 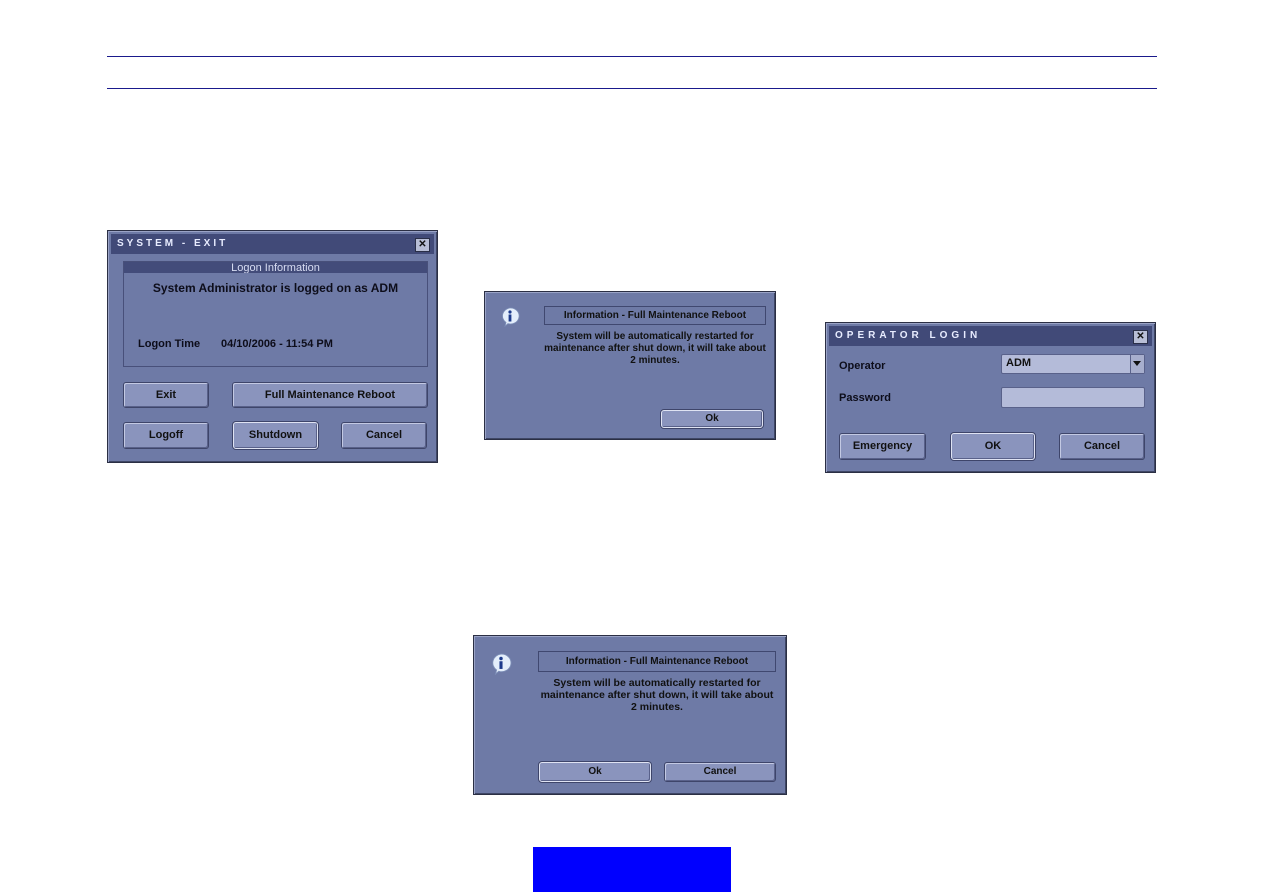 I want to click on operator-label: Operator, so click(x=862, y=366).